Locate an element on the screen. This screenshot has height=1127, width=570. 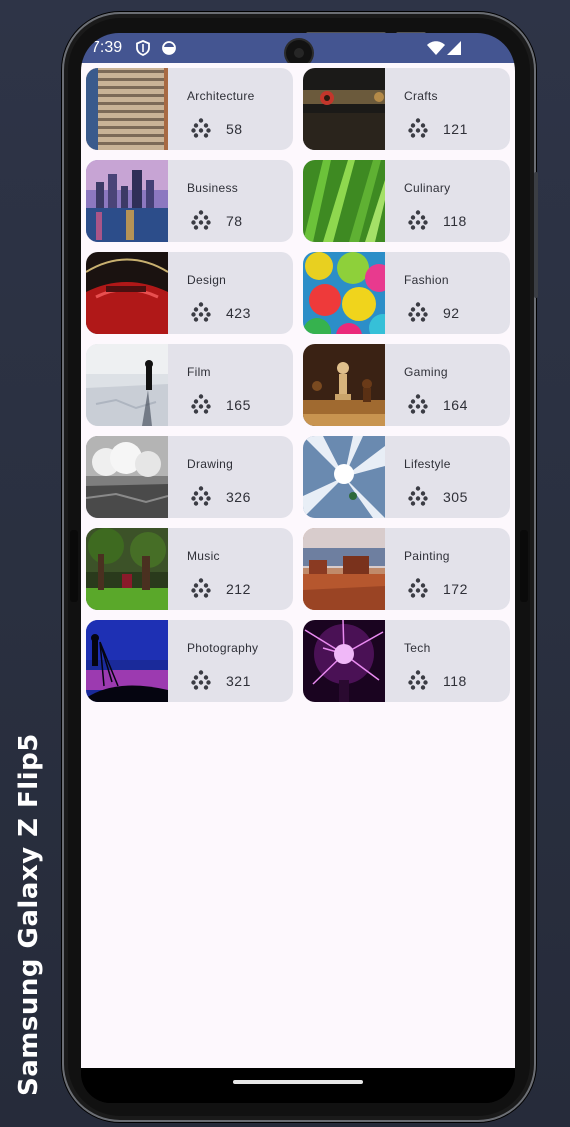
status-time: 7:39 is located at coordinates (107, 47).